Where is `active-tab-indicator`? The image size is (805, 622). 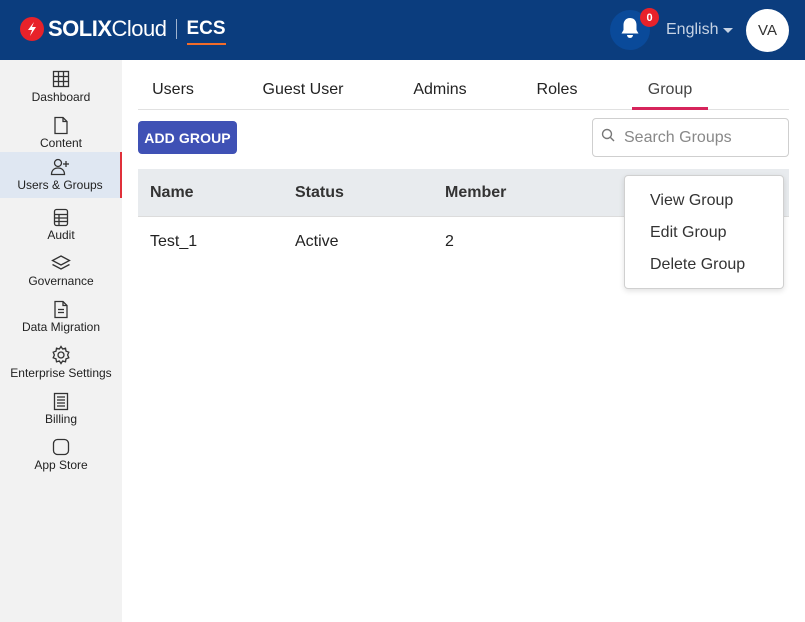
active-tab-indicator is located at coordinates (670, 108).